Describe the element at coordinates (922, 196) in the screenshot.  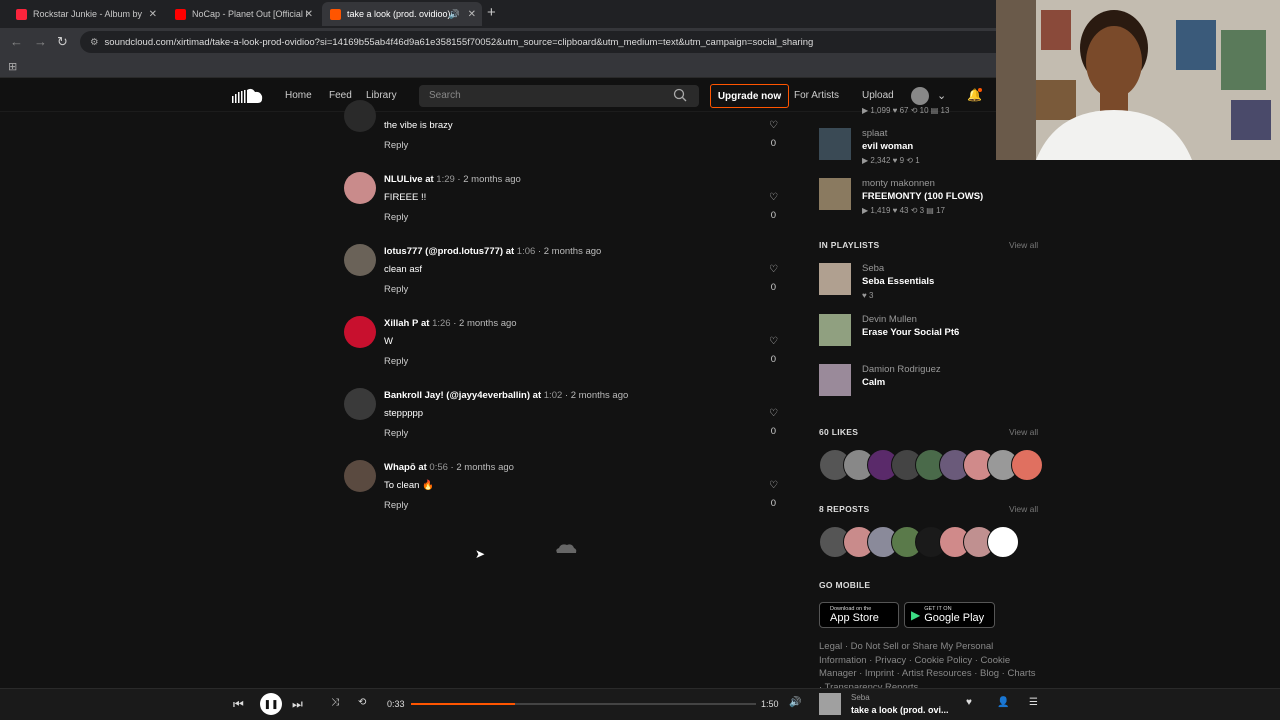
I see `track-title: FREEMONTY (100 FLOWS)` at that location.